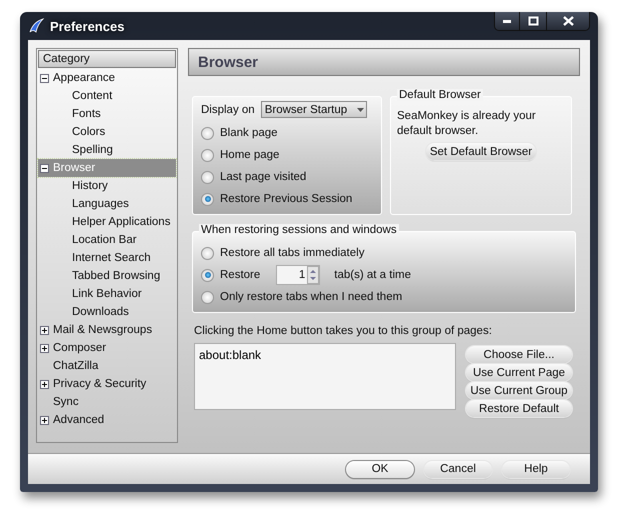 This screenshot has height=525, width=627. Describe the element at coordinates (372, 275) in the screenshot. I see `spinner-suffix: tab(s) at a time` at that location.